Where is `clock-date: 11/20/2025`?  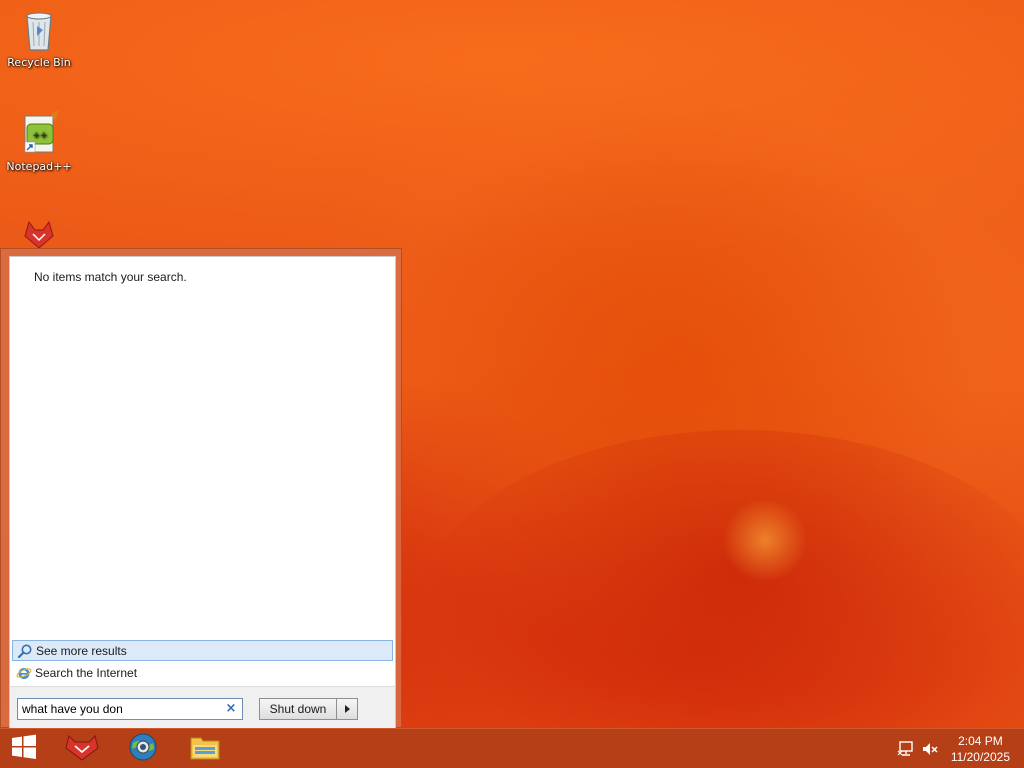 clock-date: 11/20/2025 is located at coordinates (980, 757).